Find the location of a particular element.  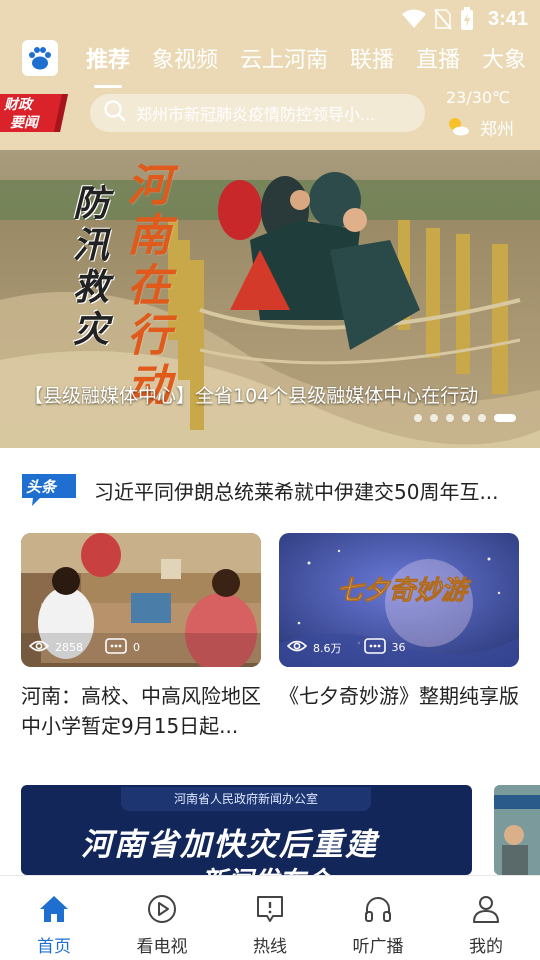

news-card-thumbnail: 七夕奇妙游 8.6万 36 is located at coordinates (399, 600).